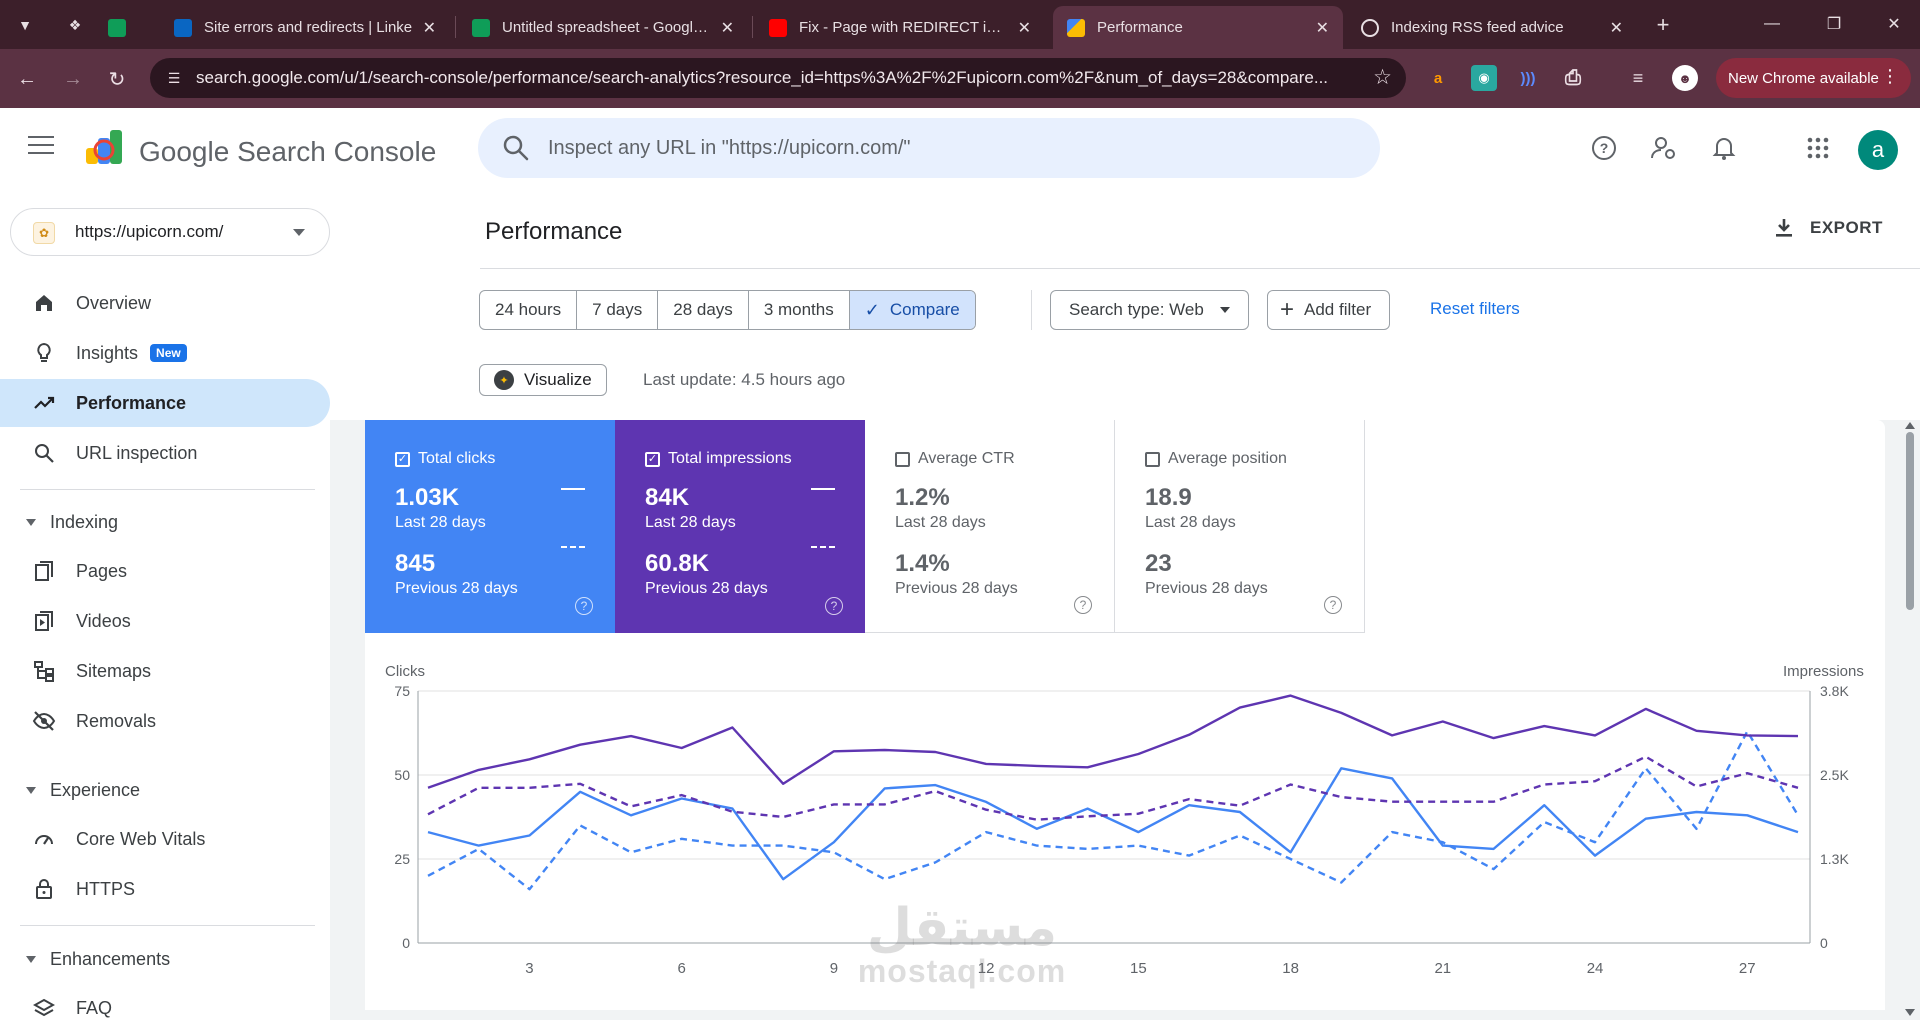 The image size is (1920, 1020). What do you see at coordinates (1685, 78) in the screenshot?
I see `profile-avatar-icon: ☻` at bounding box center [1685, 78].